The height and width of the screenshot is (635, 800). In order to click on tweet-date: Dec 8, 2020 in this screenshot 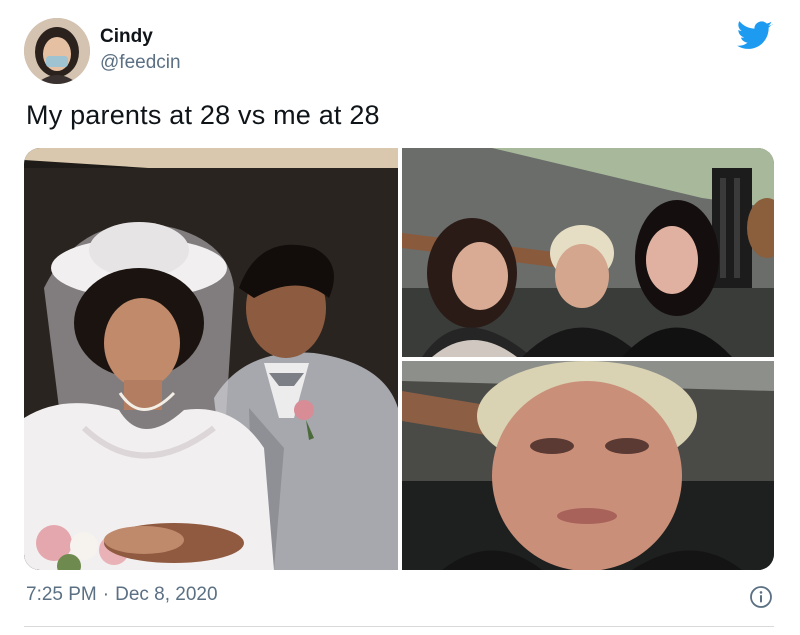, I will do `click(166, 594)`.